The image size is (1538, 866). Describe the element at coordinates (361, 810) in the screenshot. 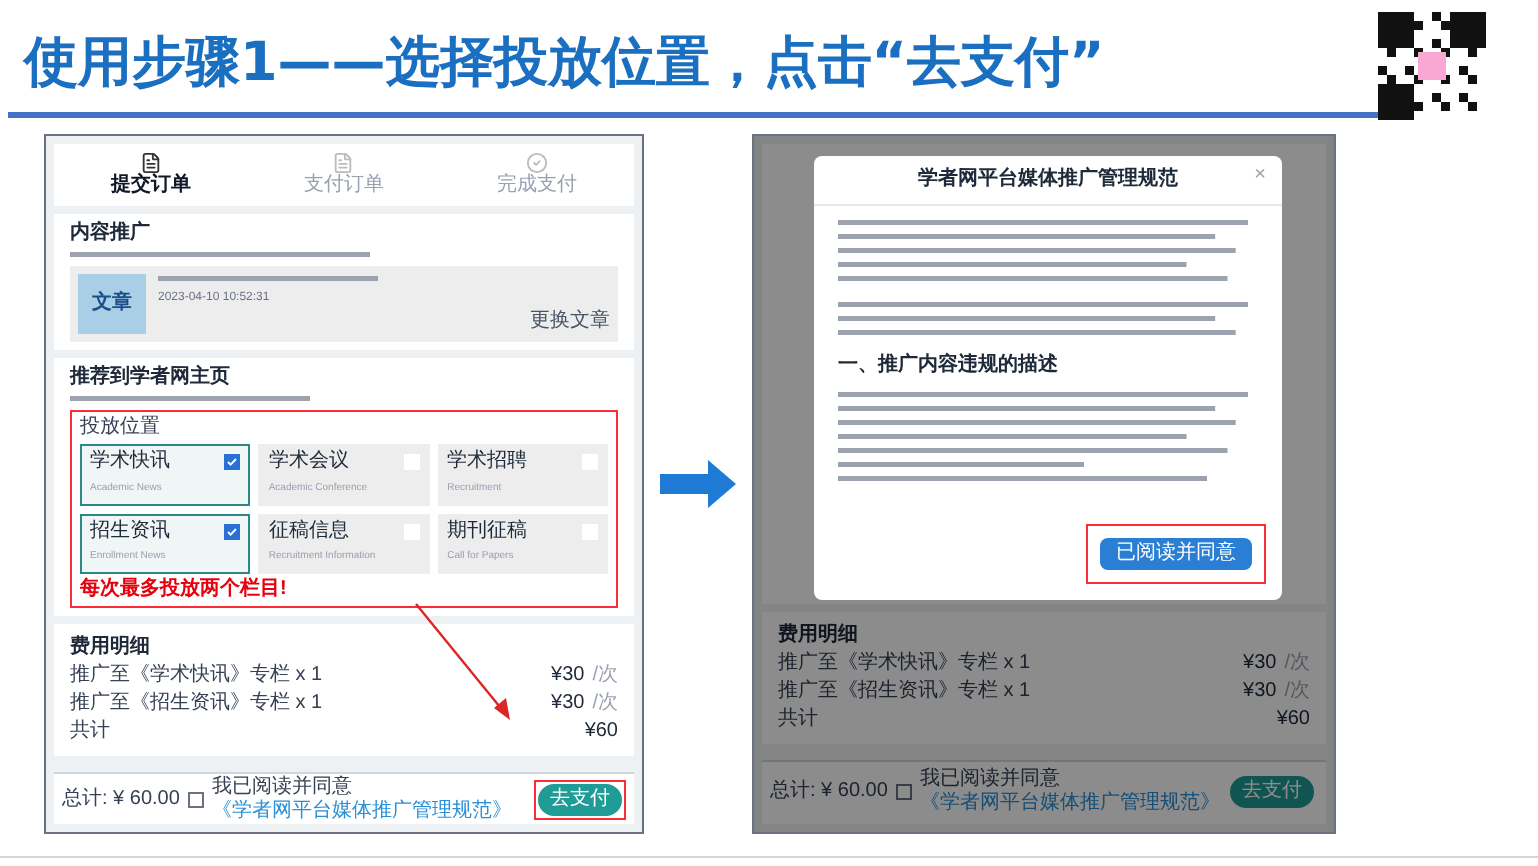

I see `agreement-link: 《学者网平台媒体推广管理规范》` at that location.